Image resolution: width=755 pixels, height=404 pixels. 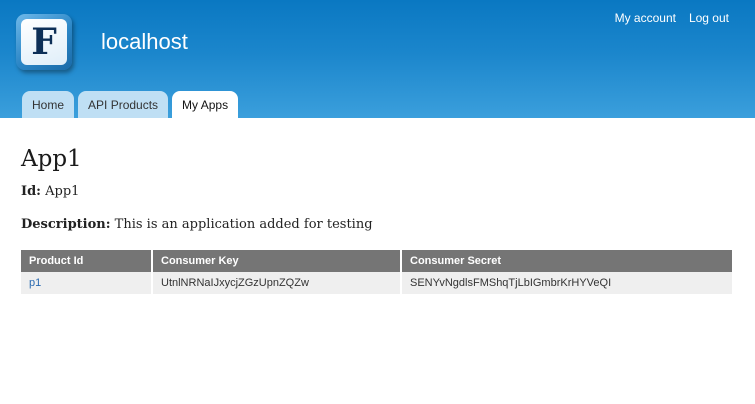 What do you see at coordinates (48, 104) in the screenshot?
I see `tab-home: Home` at bounding box center [48, 104].